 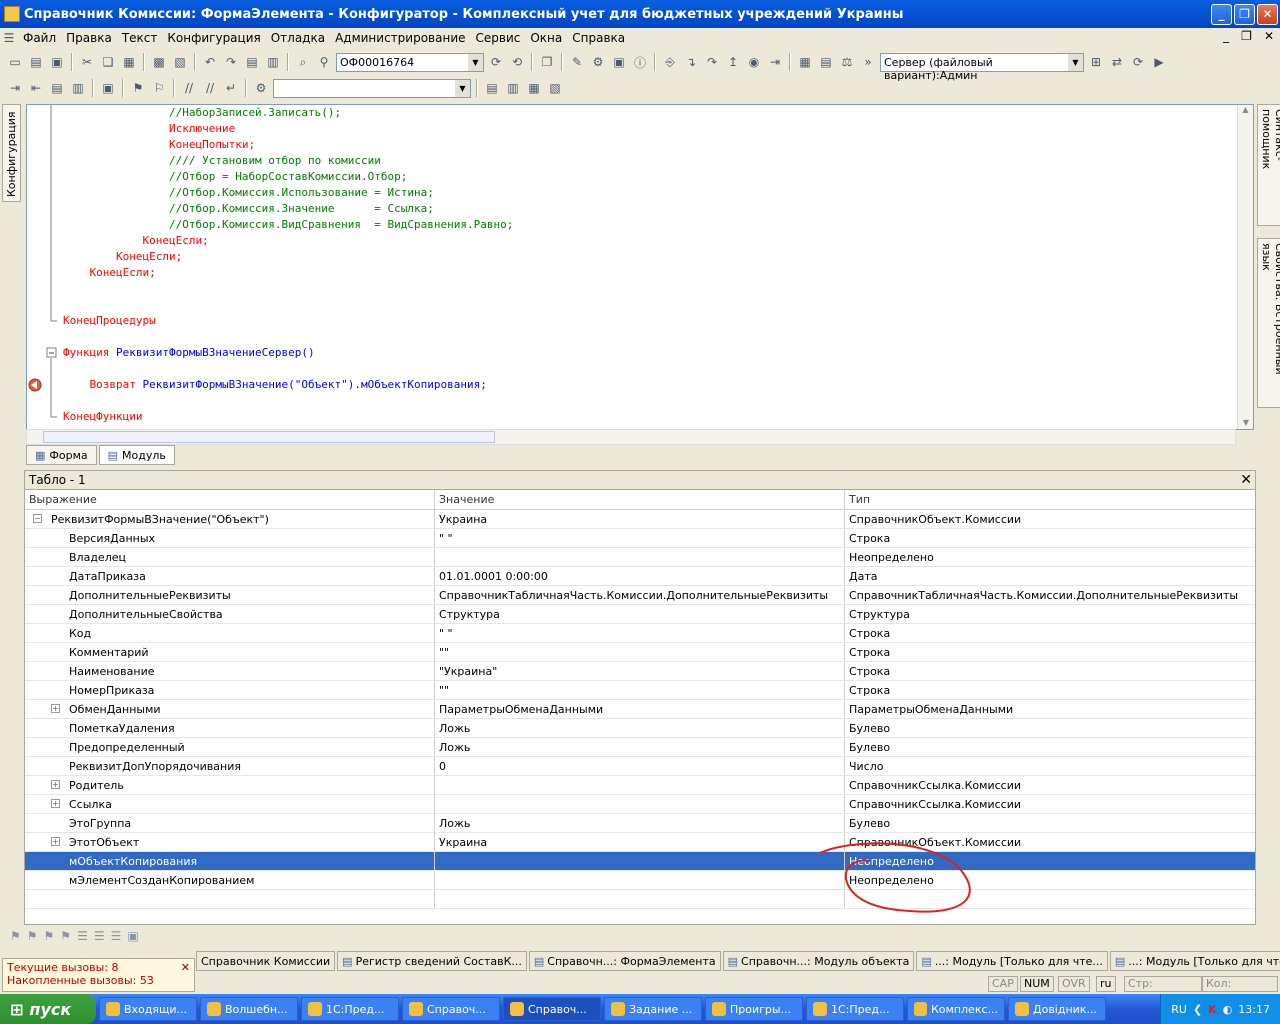 I want to click on db-icon: ▦, so click(x=805, y=62).